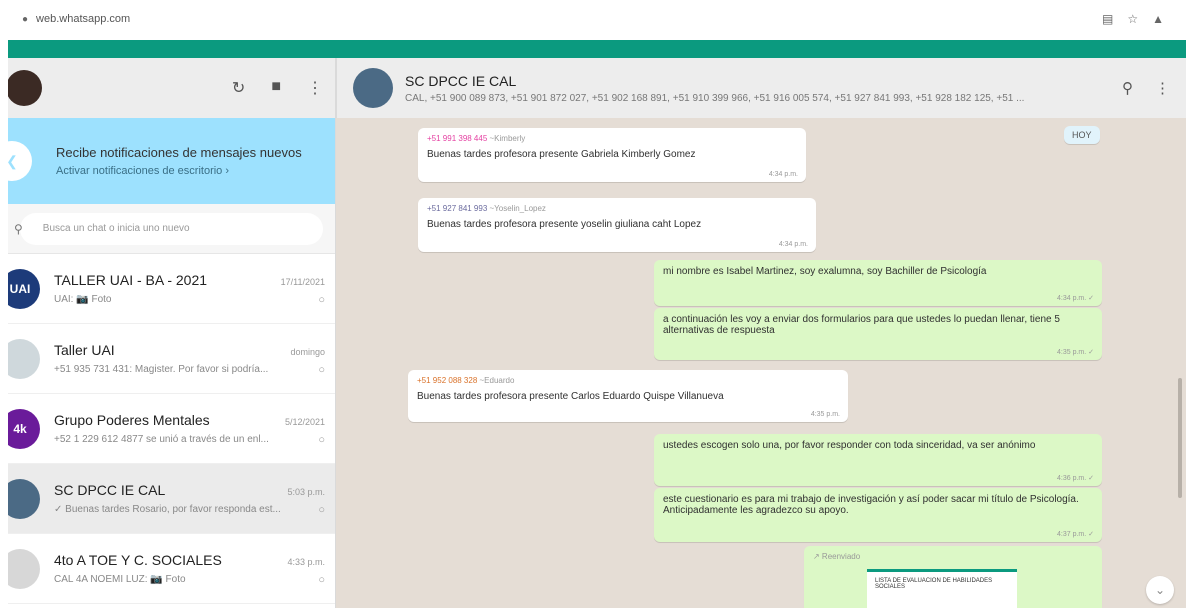 The height and width of the screenshot is (608, 1186). I want to click on chat-name: SC DPCC IE CAL, so click(110, 489).